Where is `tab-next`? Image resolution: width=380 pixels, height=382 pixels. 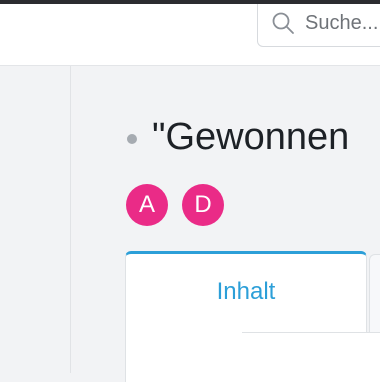 tab-next is located at coordinates (374, 293).